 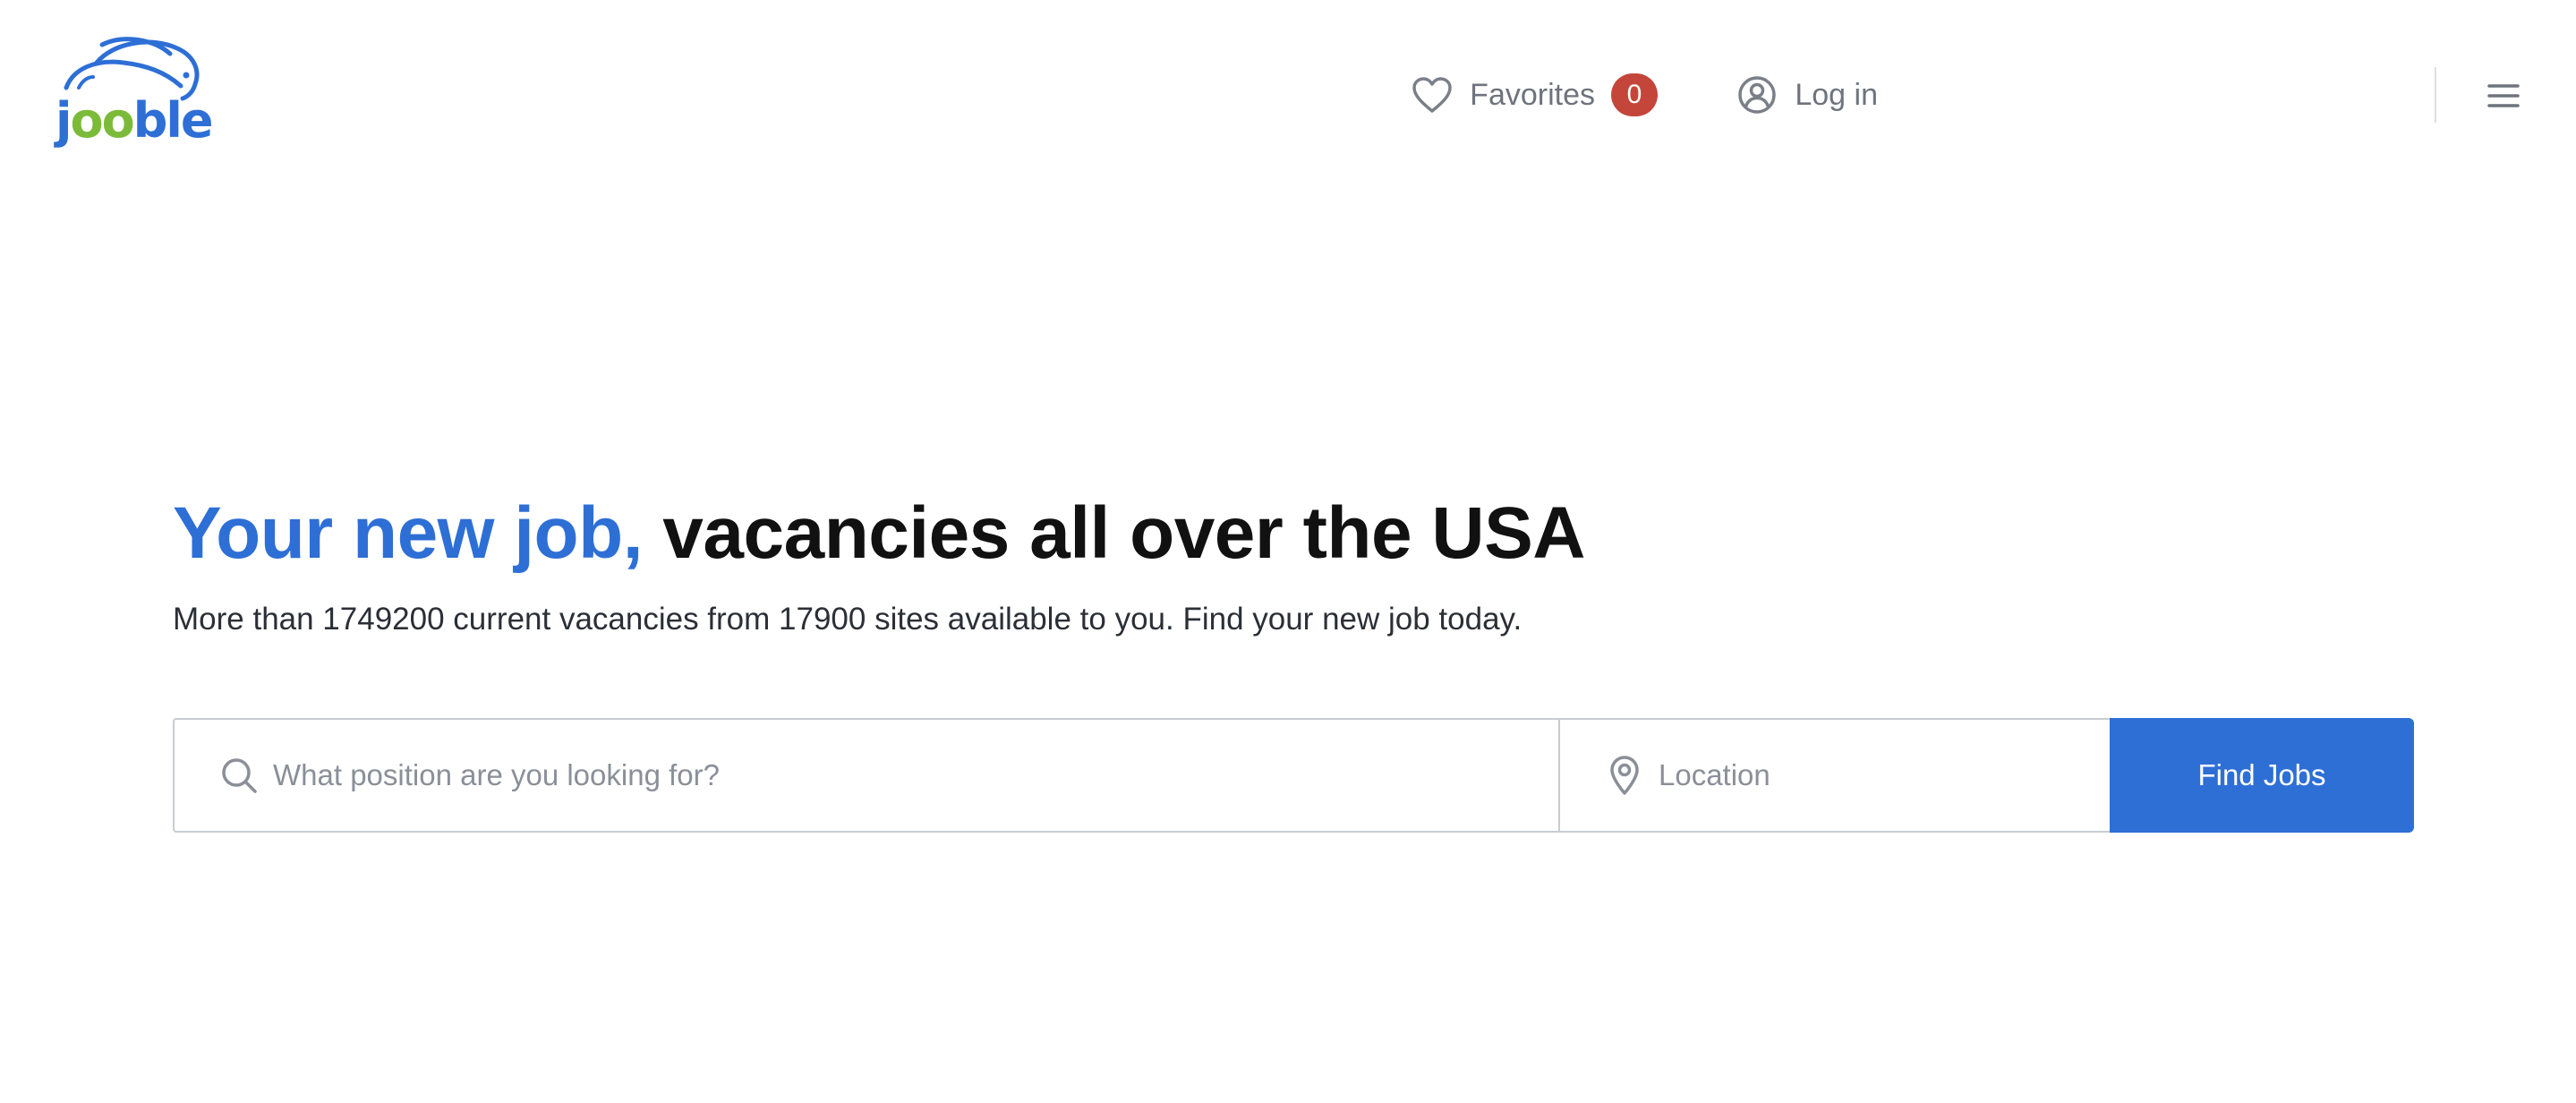 I want to click on jooble-logo: jooble, so click(x=134, y=96).